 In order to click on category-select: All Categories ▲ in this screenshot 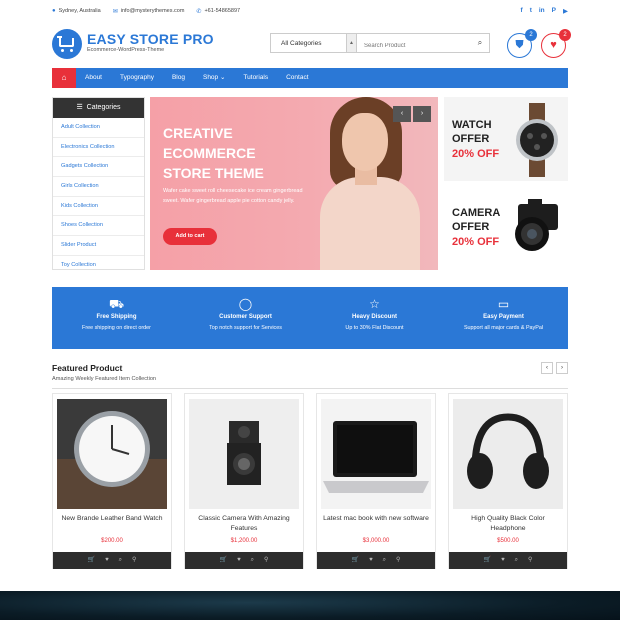, I will do `click(313, 43)`.